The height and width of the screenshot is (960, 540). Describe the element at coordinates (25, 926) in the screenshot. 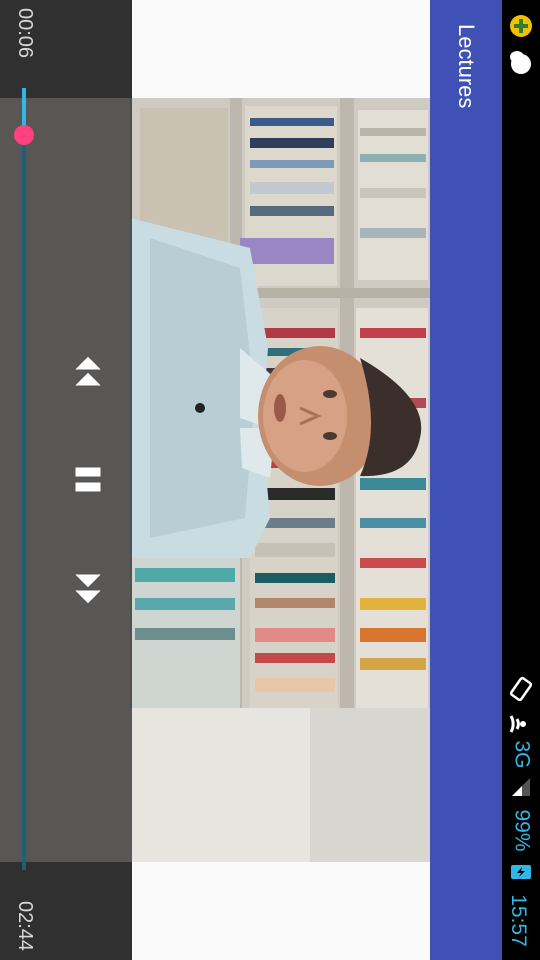

I see `duration-time: 02:44` at that location.